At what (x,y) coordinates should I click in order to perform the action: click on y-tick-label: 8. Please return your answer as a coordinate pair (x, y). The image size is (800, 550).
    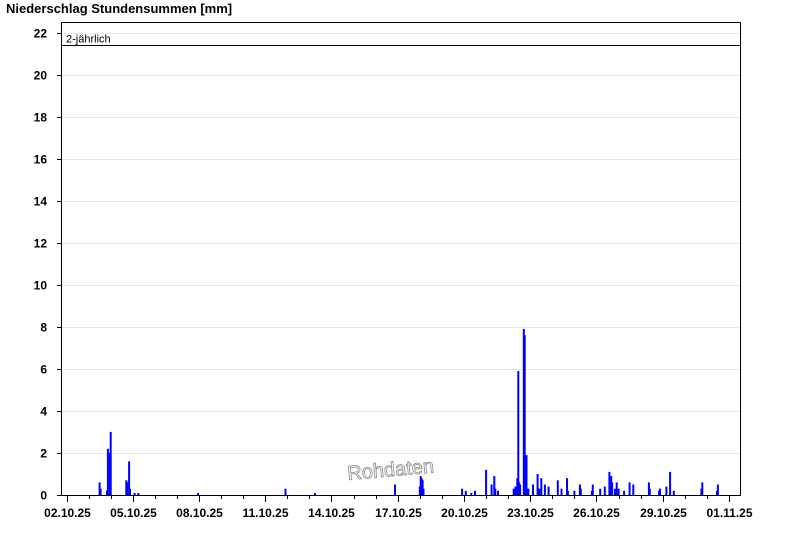
    Looking at the image, I should click on (43, 328).